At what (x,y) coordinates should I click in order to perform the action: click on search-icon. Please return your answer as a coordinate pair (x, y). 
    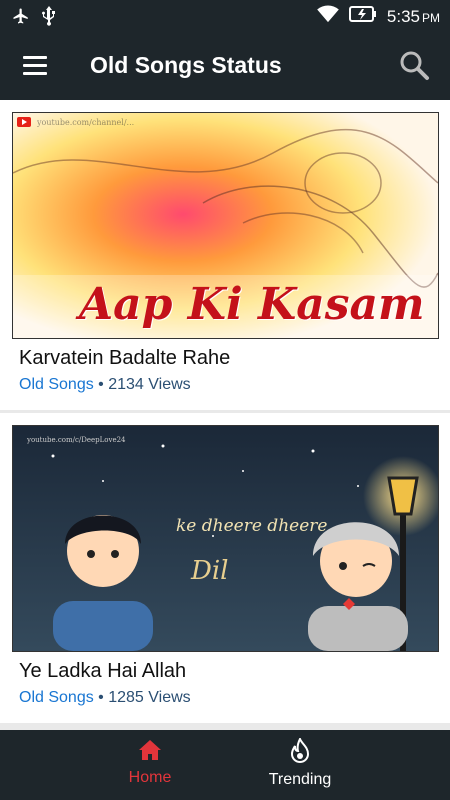
    Looking at the image, I should click on (414, 65).